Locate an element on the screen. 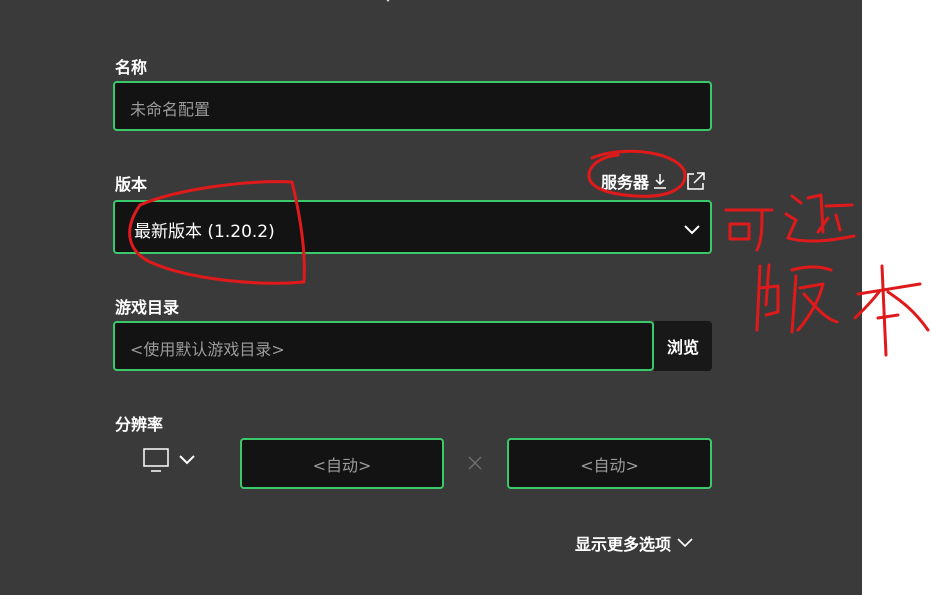 This screenshot has width=931, height=595. name-label: 名称 is located at coordinates (131, 67).